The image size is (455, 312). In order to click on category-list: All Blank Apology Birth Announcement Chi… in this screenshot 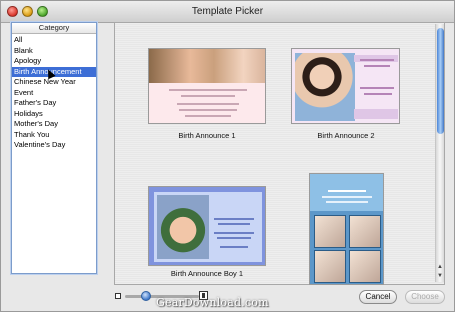, I will do `click(54, 92)`.